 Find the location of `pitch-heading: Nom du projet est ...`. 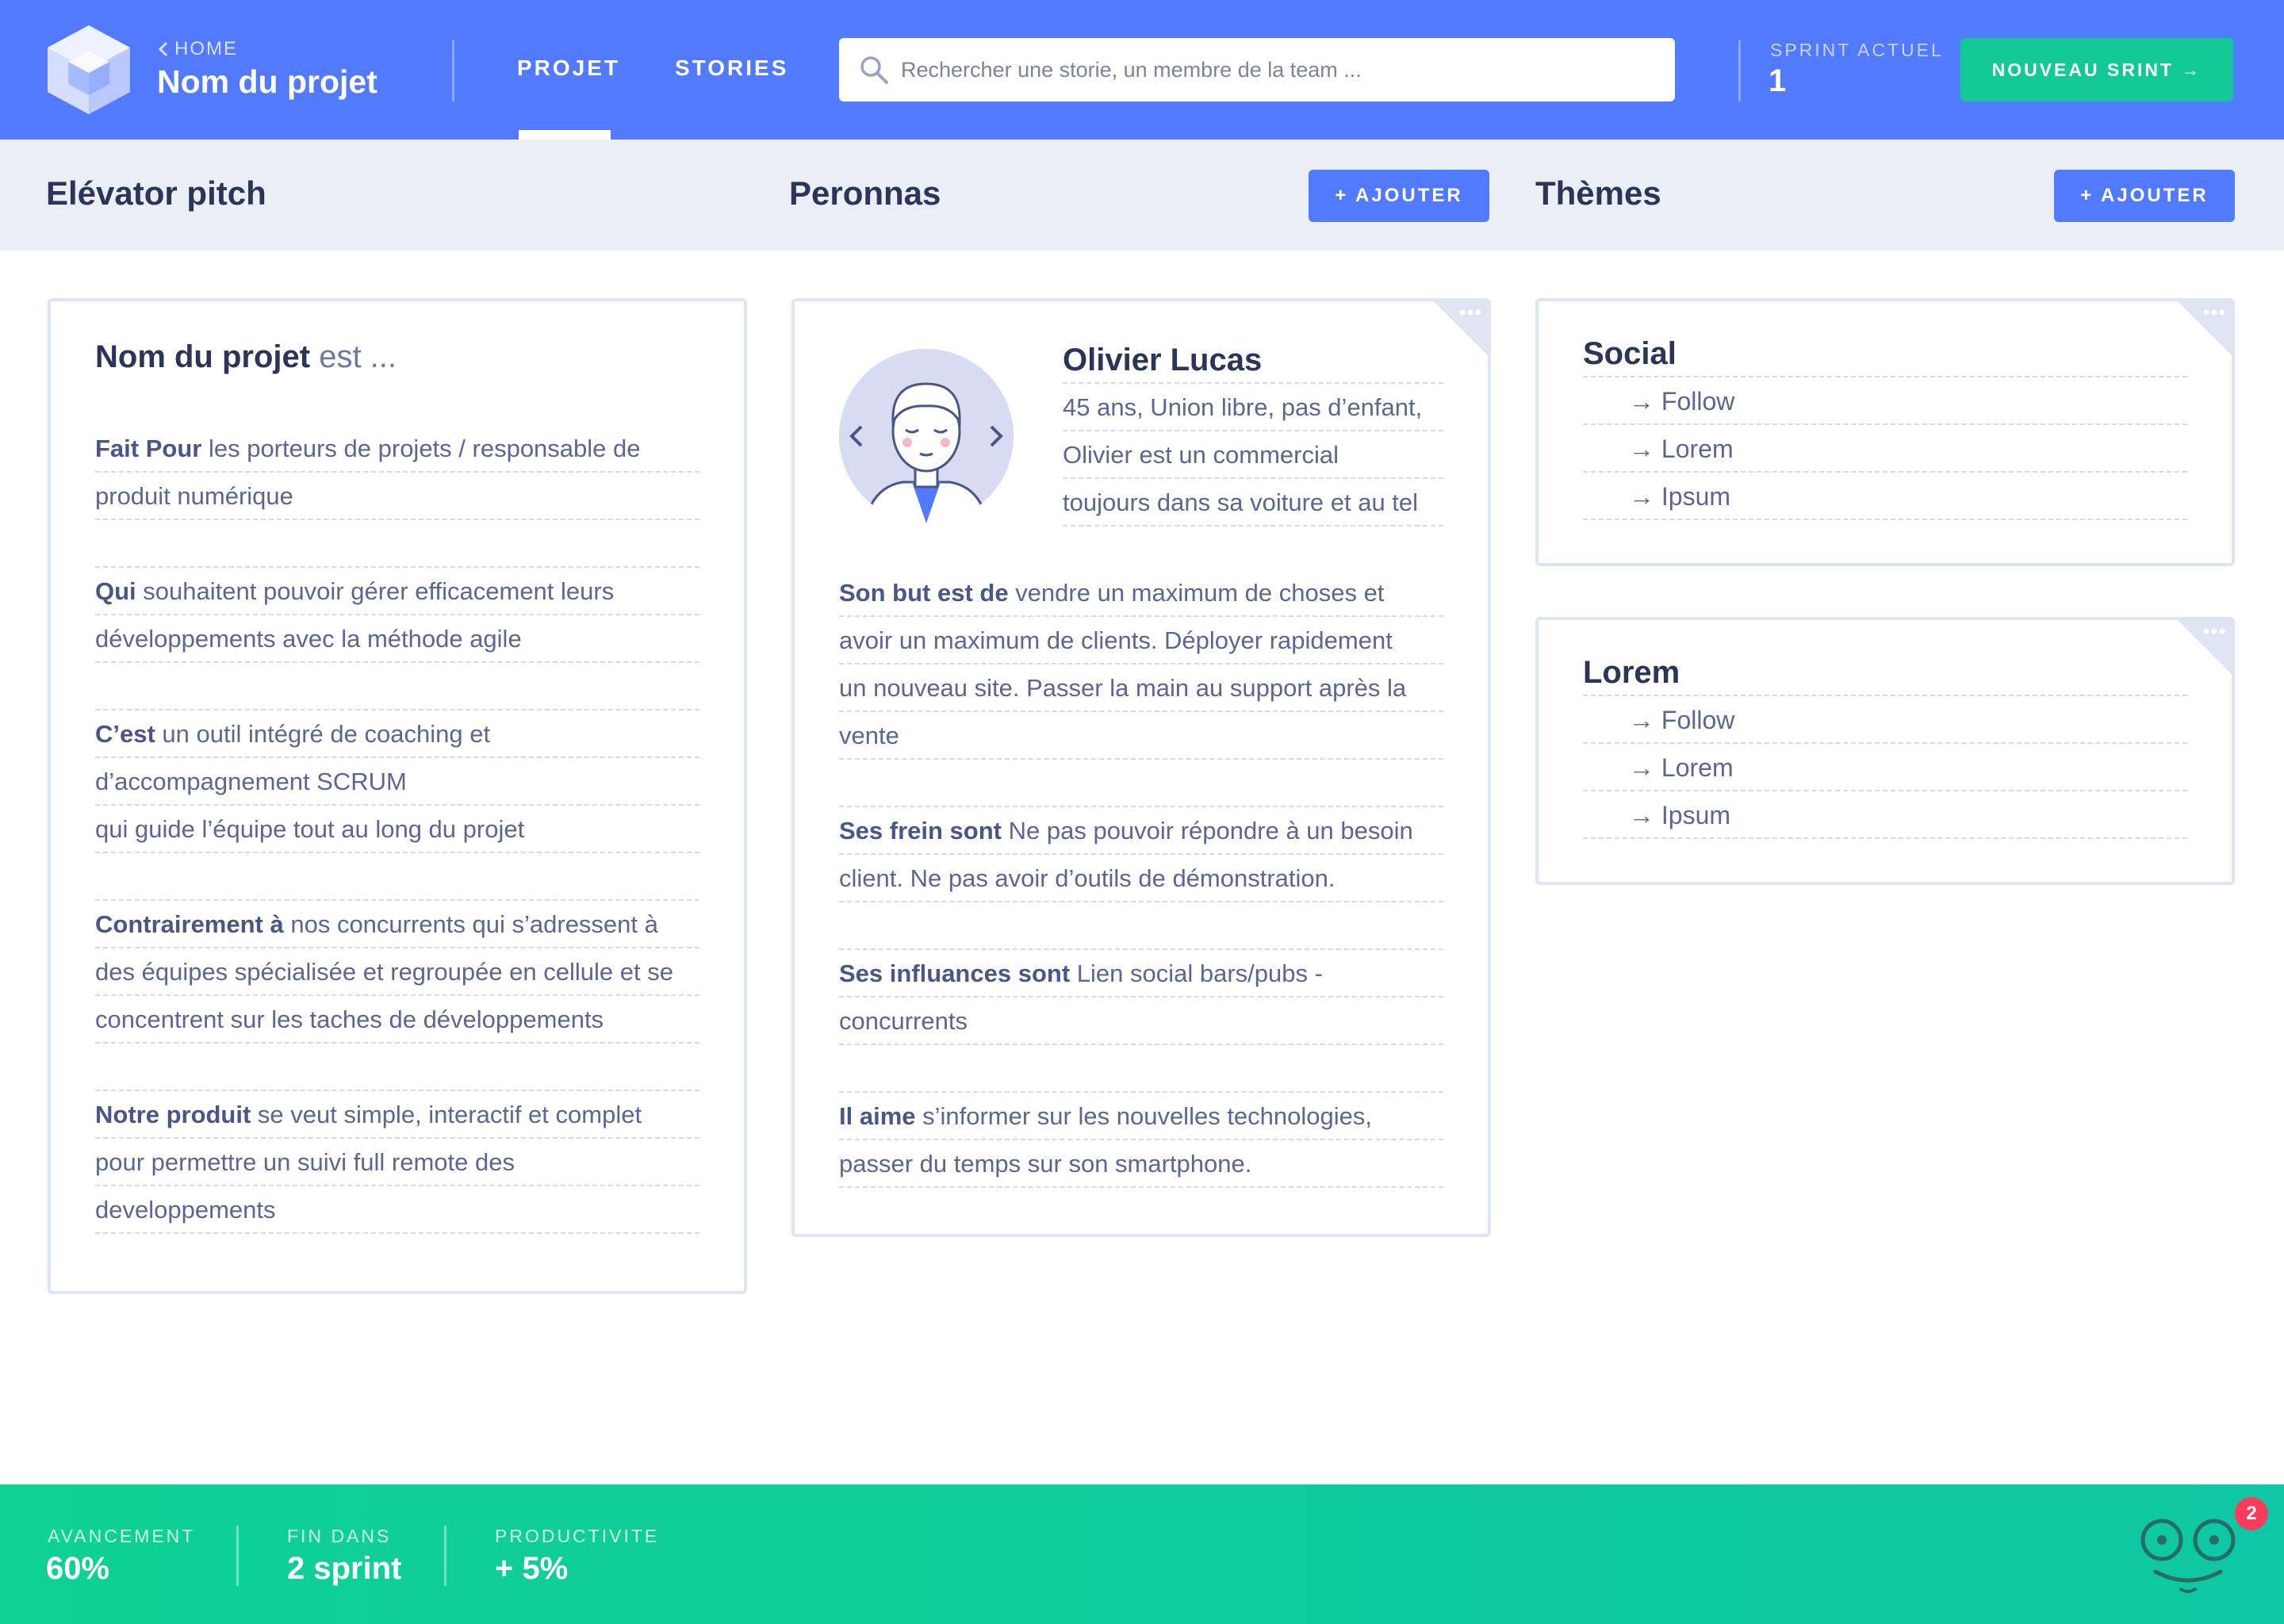

pitch-heading: Nom du projet est ... is located at coordinates (246, 357).